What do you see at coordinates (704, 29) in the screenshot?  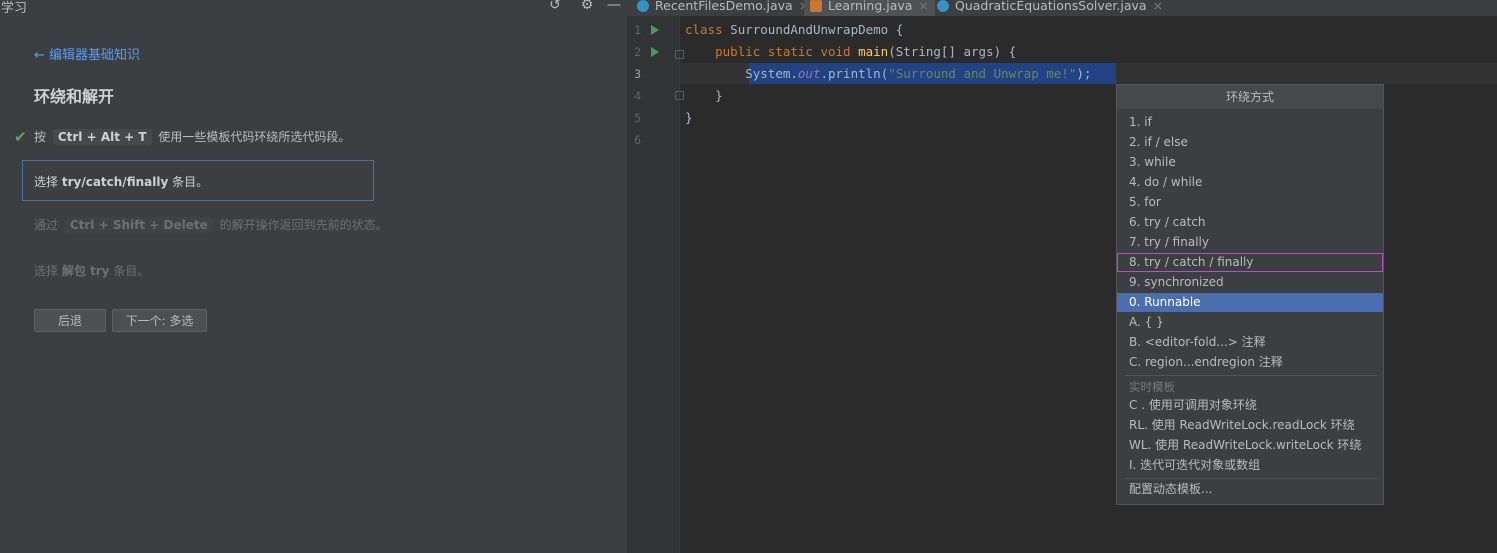 I see `keyword: class` at bounding box center [704, 29].